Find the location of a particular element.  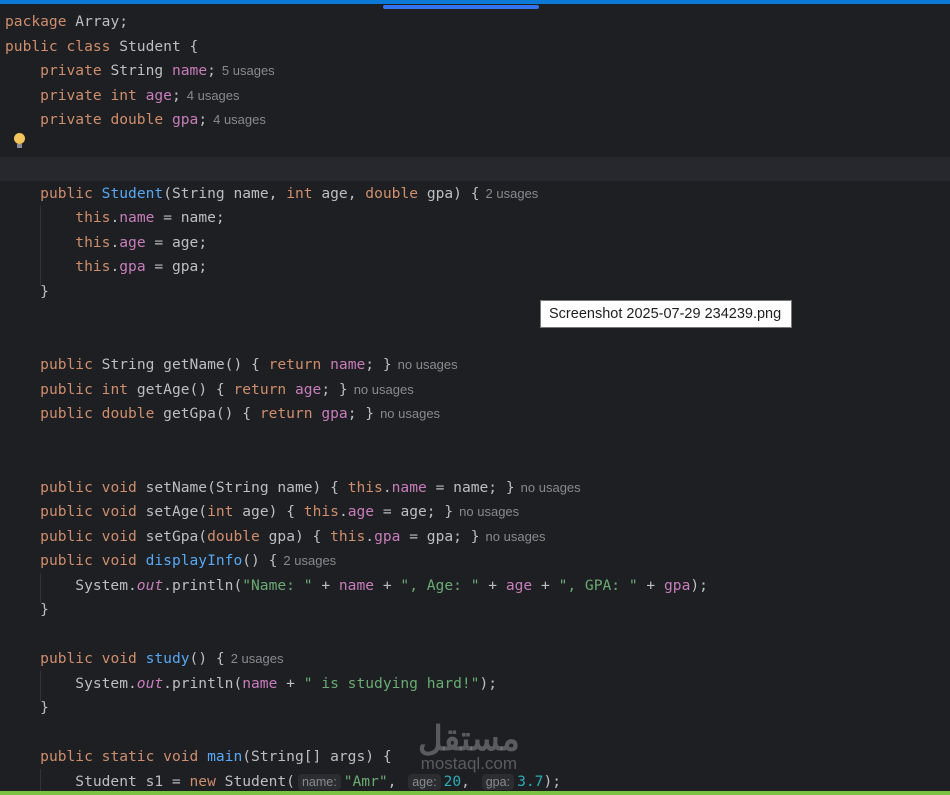

code-line: this.name = name; is located at coordinates (356, 218).